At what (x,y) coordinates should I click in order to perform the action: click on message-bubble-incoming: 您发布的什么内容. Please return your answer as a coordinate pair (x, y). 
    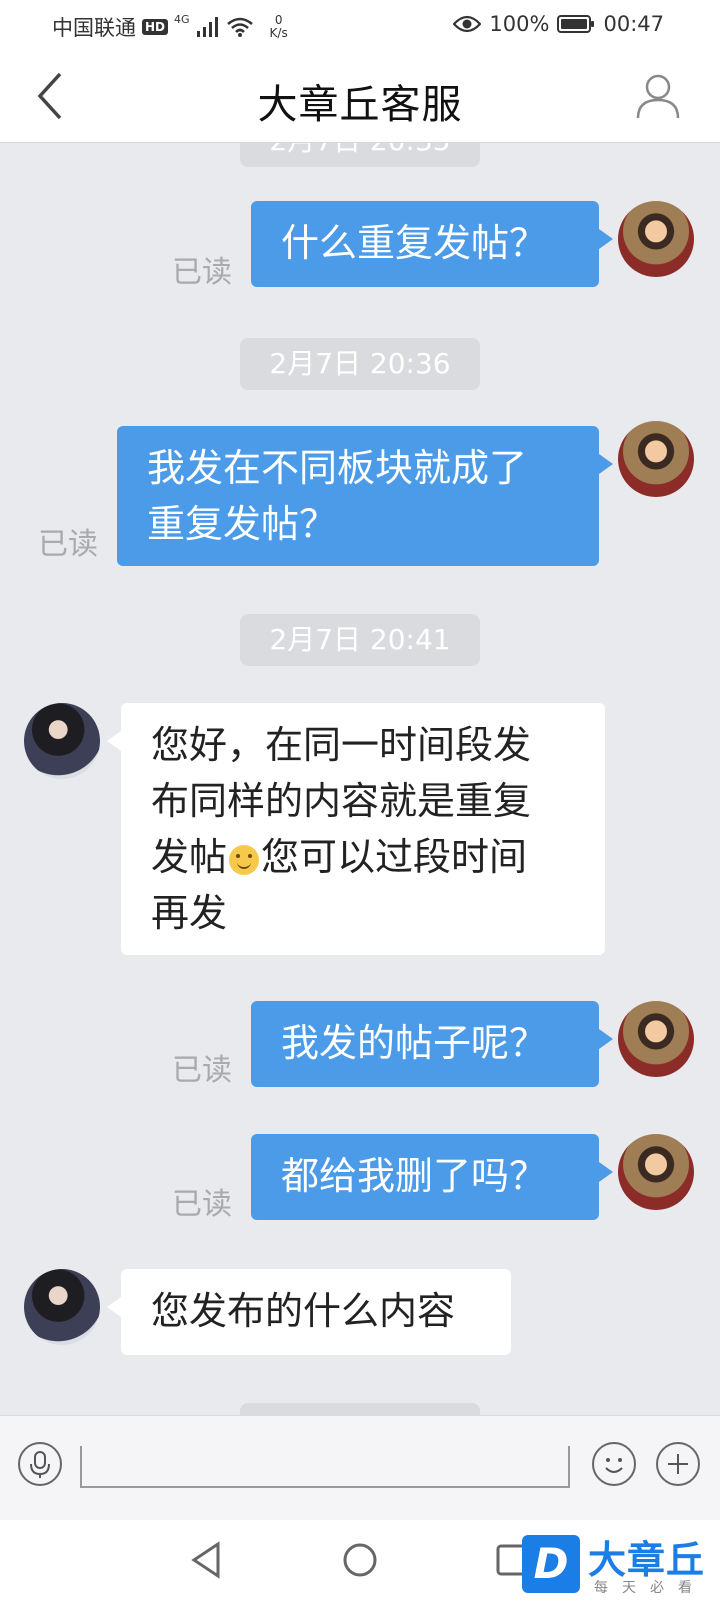
    Looking at the image, I should click on (309, 1312).